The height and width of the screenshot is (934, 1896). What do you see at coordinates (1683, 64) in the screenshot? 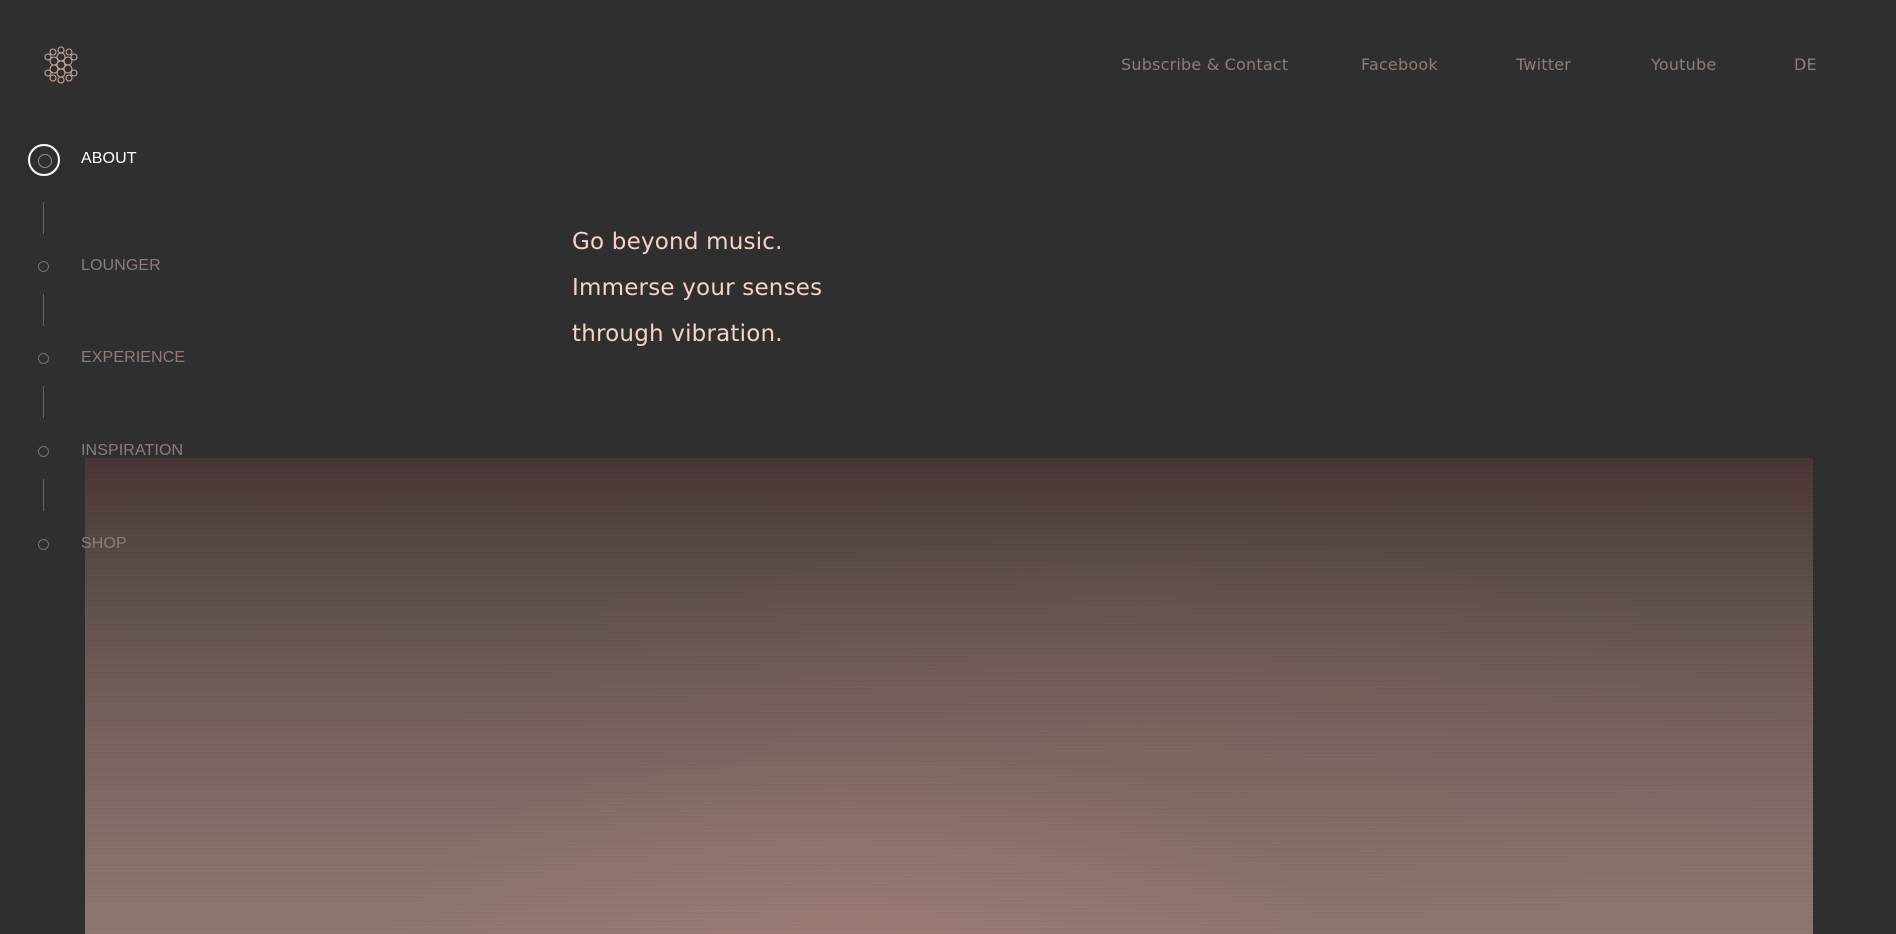
I see `nav-youtube: Youtube` at bounding box center [1683, 64].